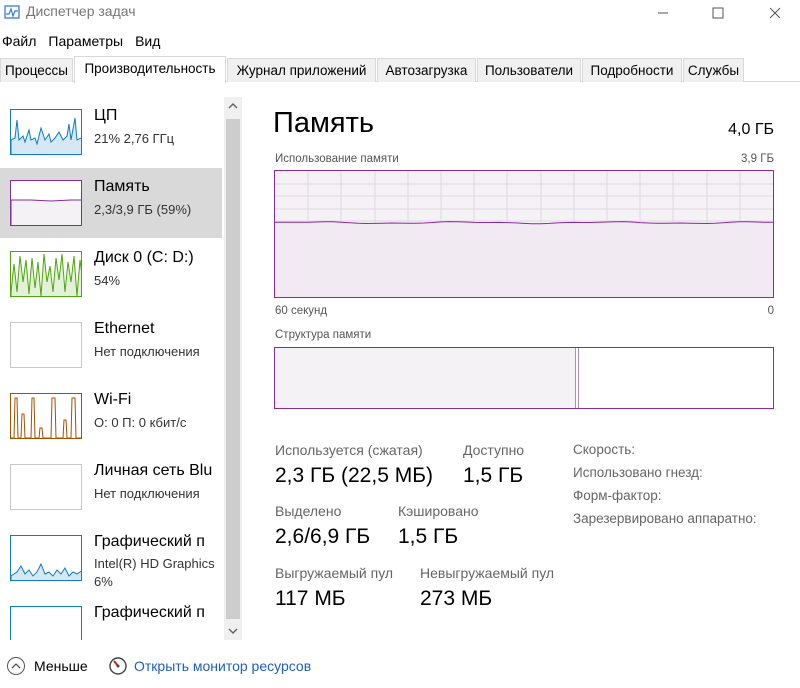 Image resolution: width=800 pixels, height=688 pixels. What do you see at coordinates (118, 666) in the screenshot?
I see `resource-monitor-icon` at bounding box center [118, 666].